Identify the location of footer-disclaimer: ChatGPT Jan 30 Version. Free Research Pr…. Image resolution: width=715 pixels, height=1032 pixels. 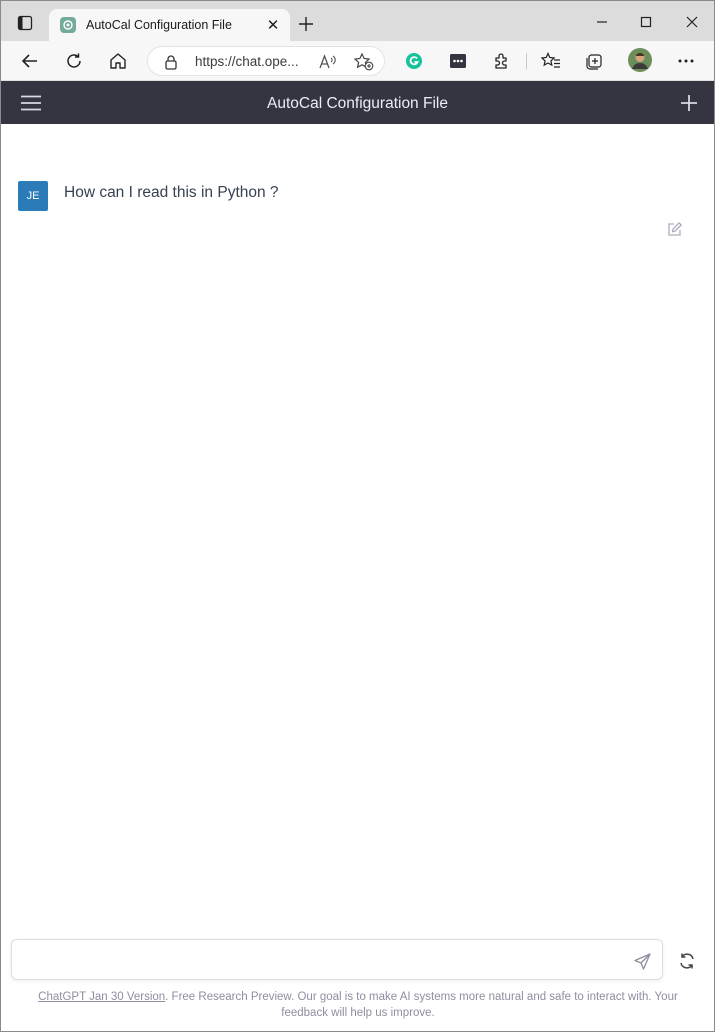
(358, 1005).